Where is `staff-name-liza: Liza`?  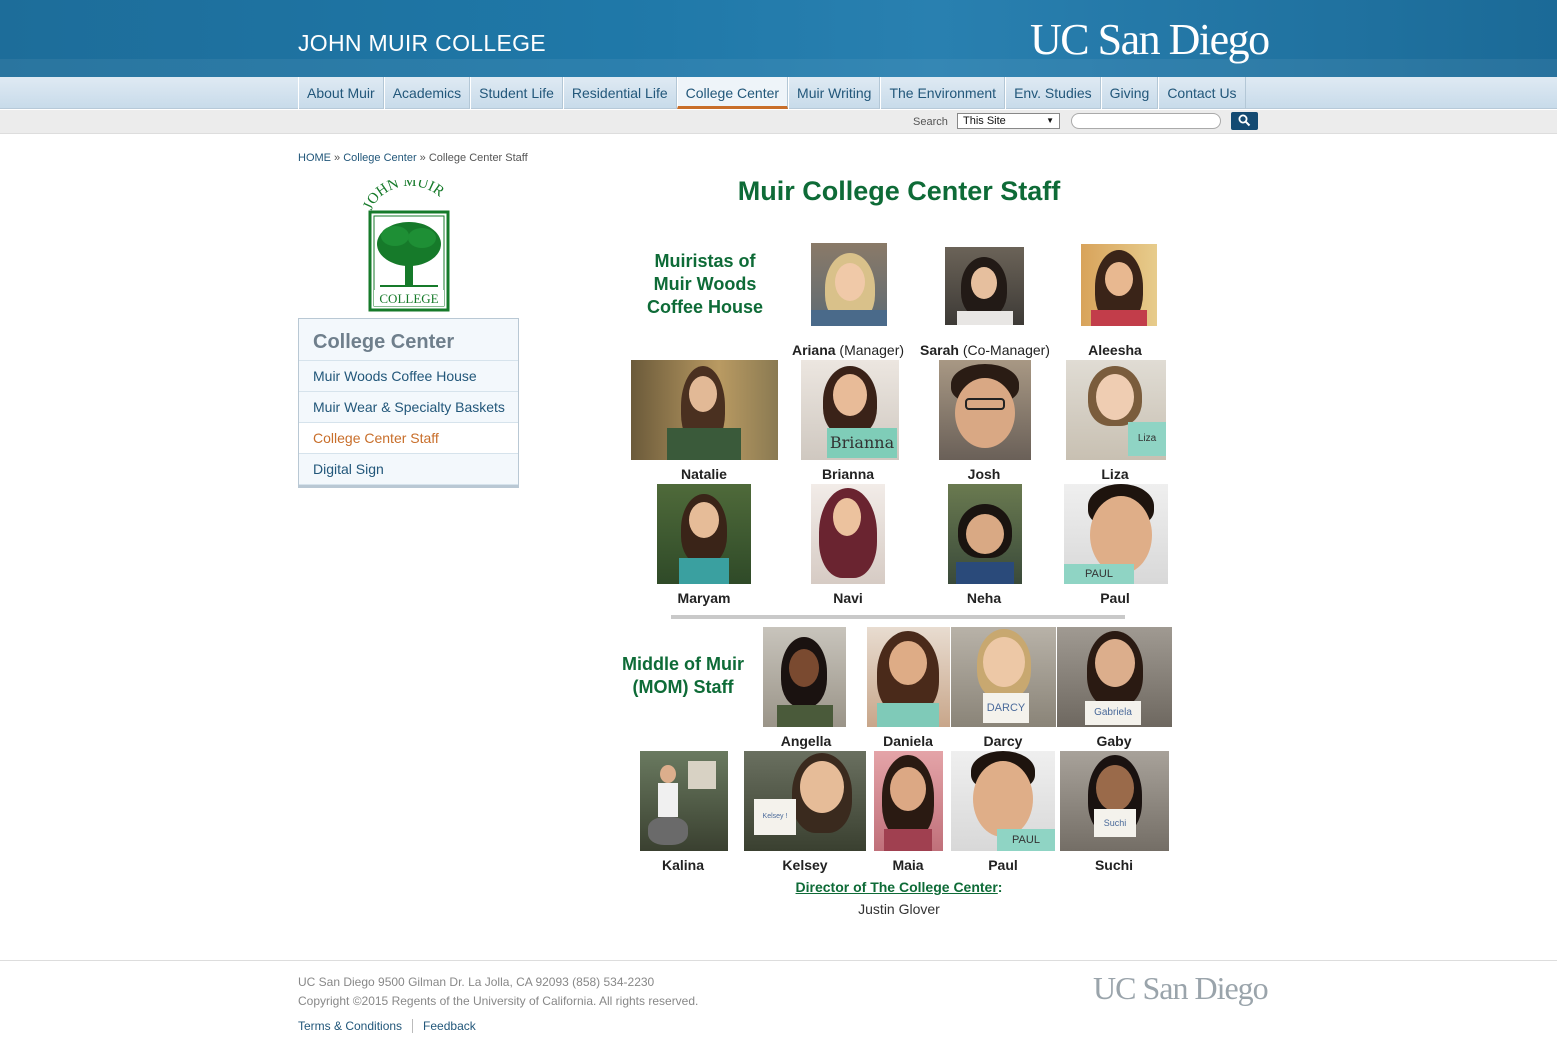 staff-name-liza: Liza is located at coordinates (1115, 474).